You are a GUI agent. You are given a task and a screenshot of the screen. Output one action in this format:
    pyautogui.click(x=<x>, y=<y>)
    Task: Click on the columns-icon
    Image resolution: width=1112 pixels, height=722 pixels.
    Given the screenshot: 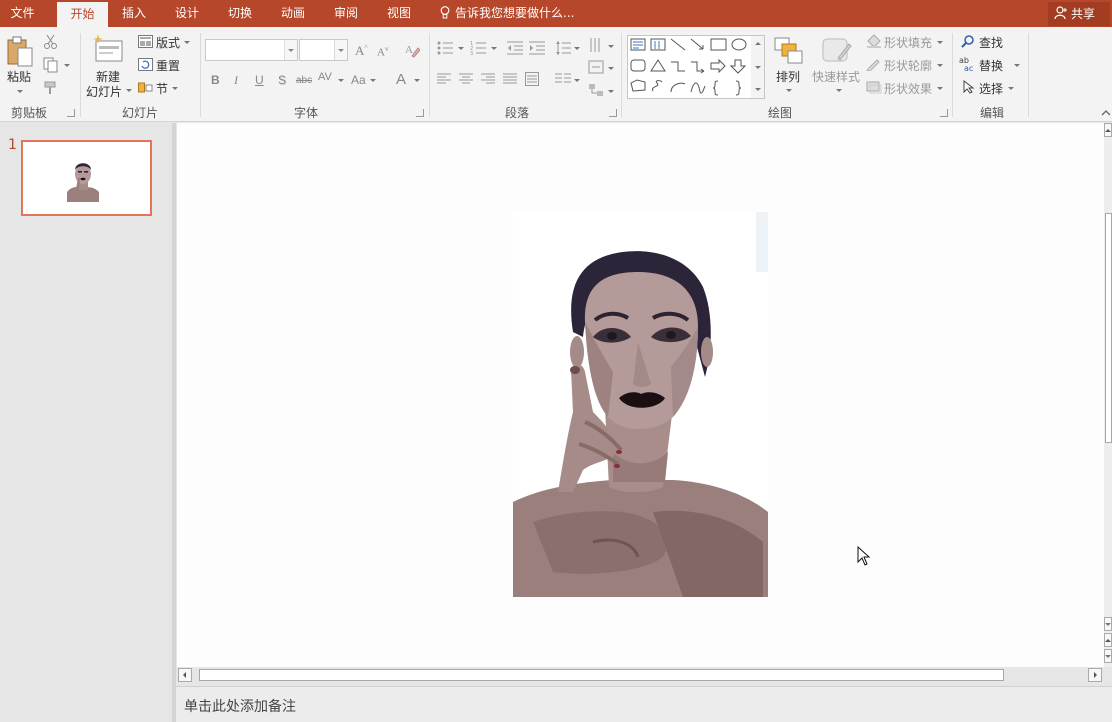 What is the action you would take?
    pyautogui.click(x=563, y=79)
    